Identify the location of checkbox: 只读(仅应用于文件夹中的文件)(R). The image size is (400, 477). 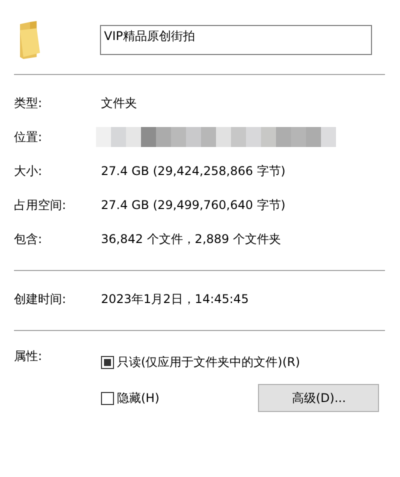
(200, 362).